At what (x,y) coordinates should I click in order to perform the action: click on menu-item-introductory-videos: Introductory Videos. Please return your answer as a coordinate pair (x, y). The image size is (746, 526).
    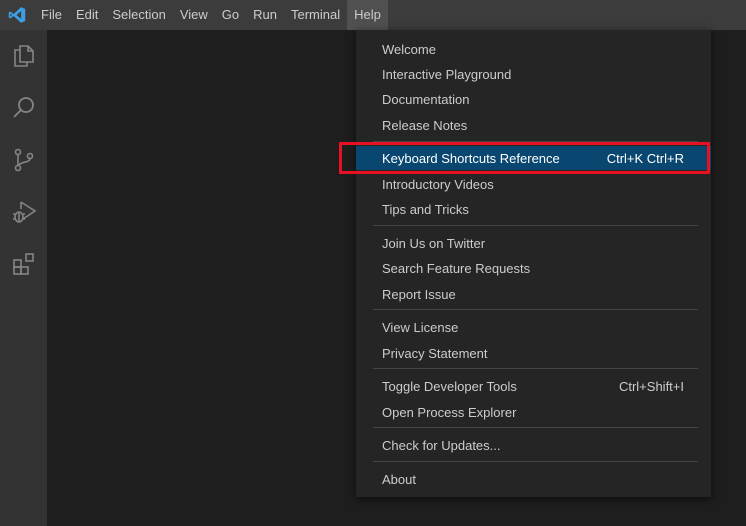
    Looking at the image, I should click on (533, 184).